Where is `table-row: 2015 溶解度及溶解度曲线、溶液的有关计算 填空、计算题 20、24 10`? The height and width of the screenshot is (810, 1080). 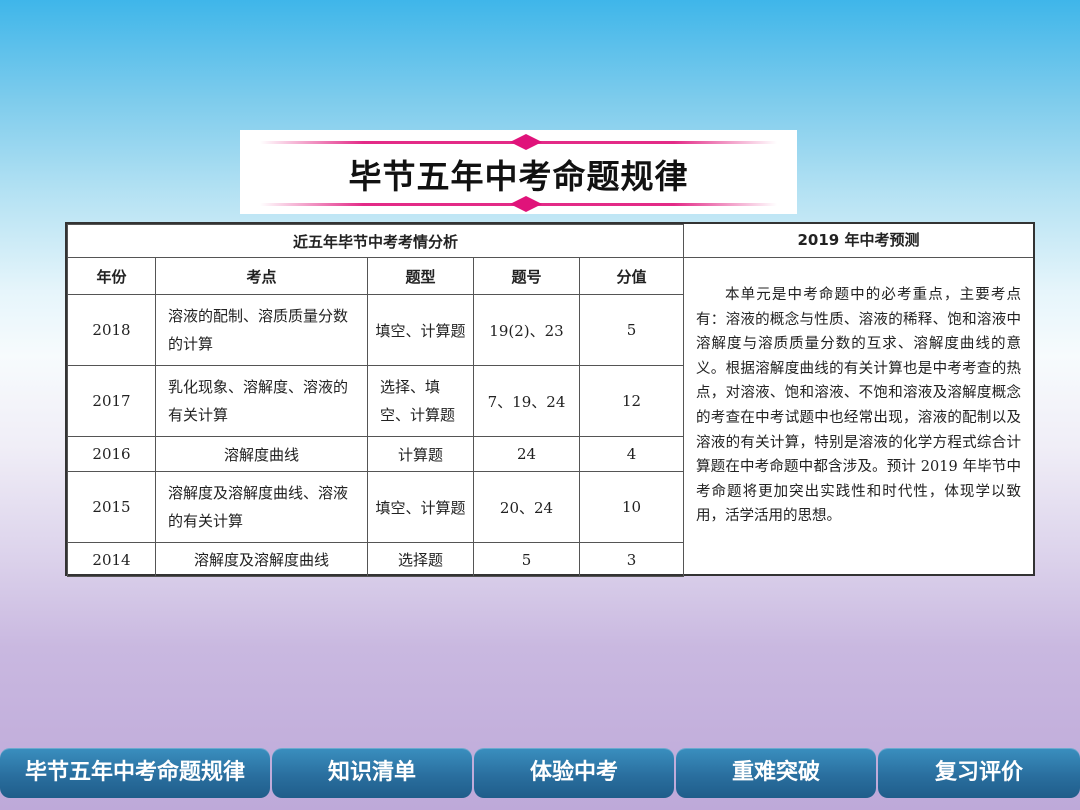 table-row: 2015 溶解度及溶解度曲线、溶液的有关计算 填空、计算题 20、24 10 is located at coordinates (375, 507).